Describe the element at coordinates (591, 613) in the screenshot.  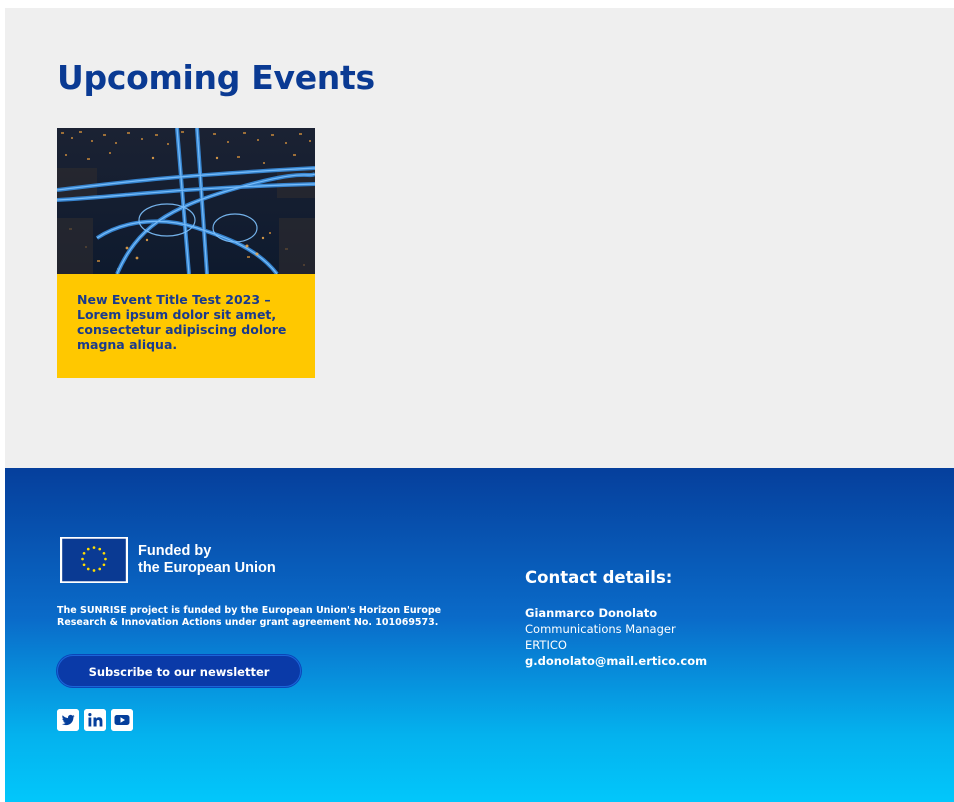
I see `contact-name: Gianmarco Donolato` at that location.